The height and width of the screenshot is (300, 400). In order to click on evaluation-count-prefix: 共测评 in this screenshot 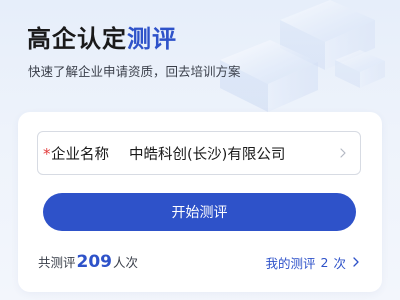, I will do `click(57, 262)`.